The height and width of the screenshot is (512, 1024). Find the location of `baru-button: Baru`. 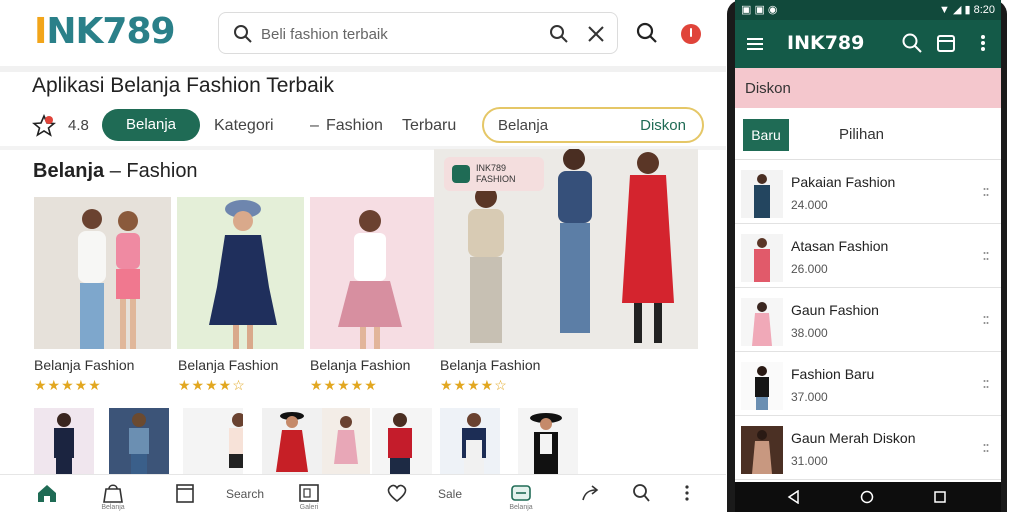

baru-button: Baru is located at coordinates (766, 135).